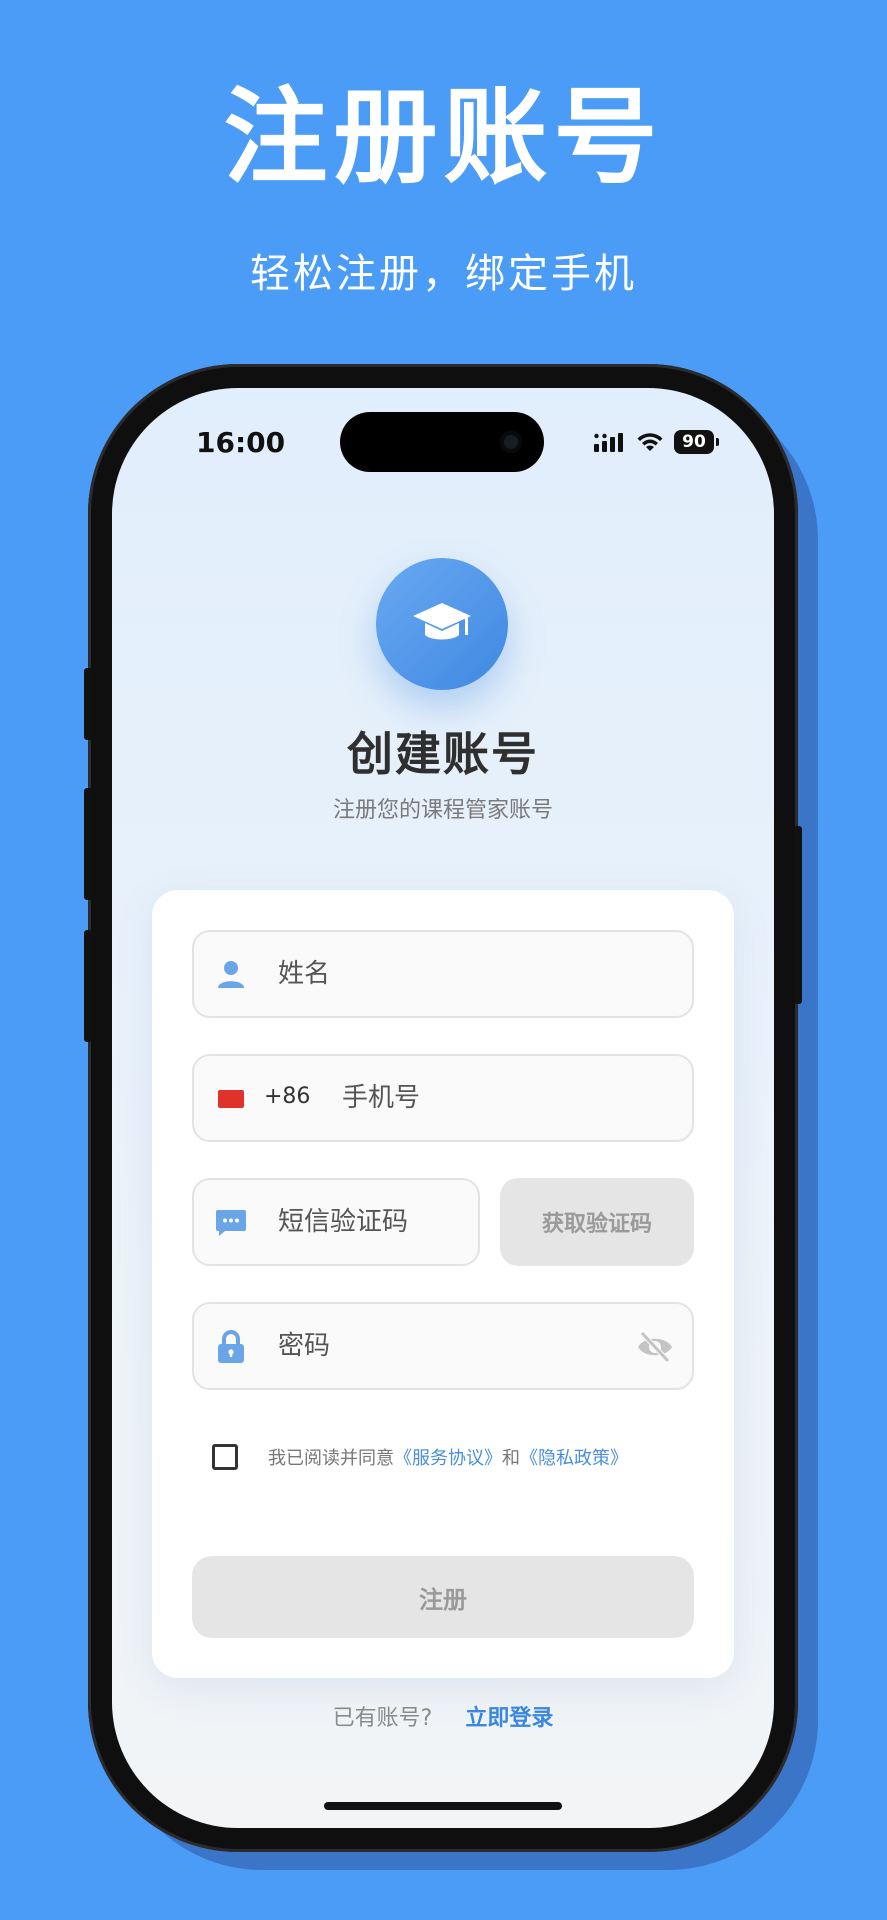  Describe the element at coordinates (241, 442) in the screenshot. I see `status-time: 16:00` at that location.